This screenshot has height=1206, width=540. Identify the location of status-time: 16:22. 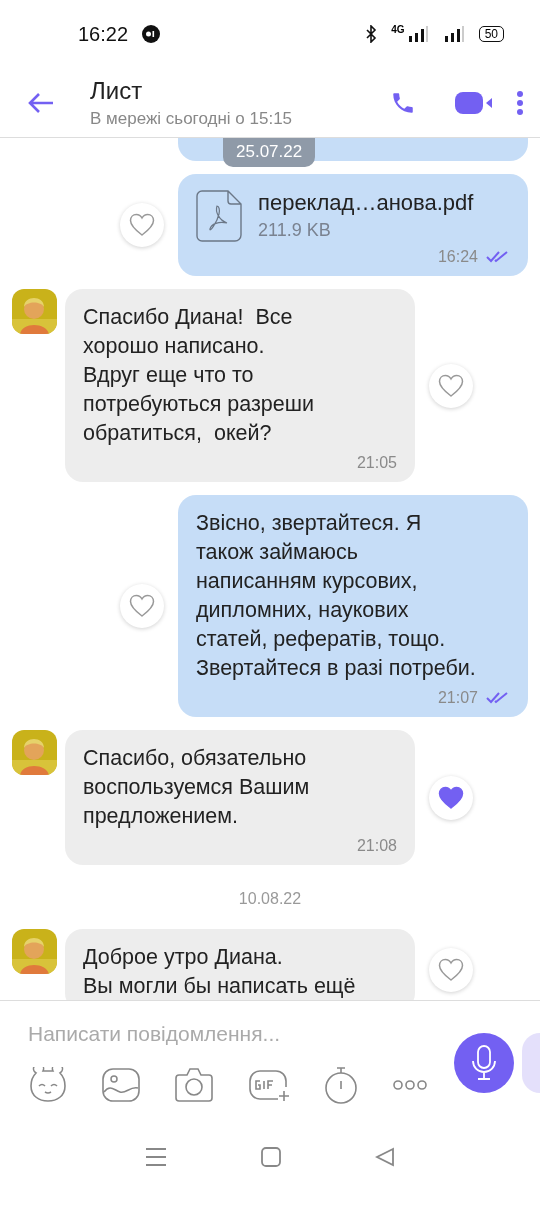
(103, 34).